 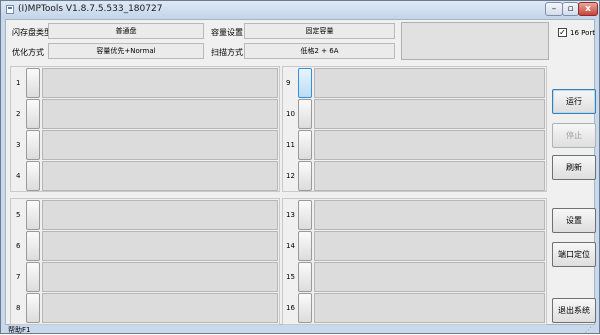 I want to click on port-slot: 9, so click(x=414, y=83).